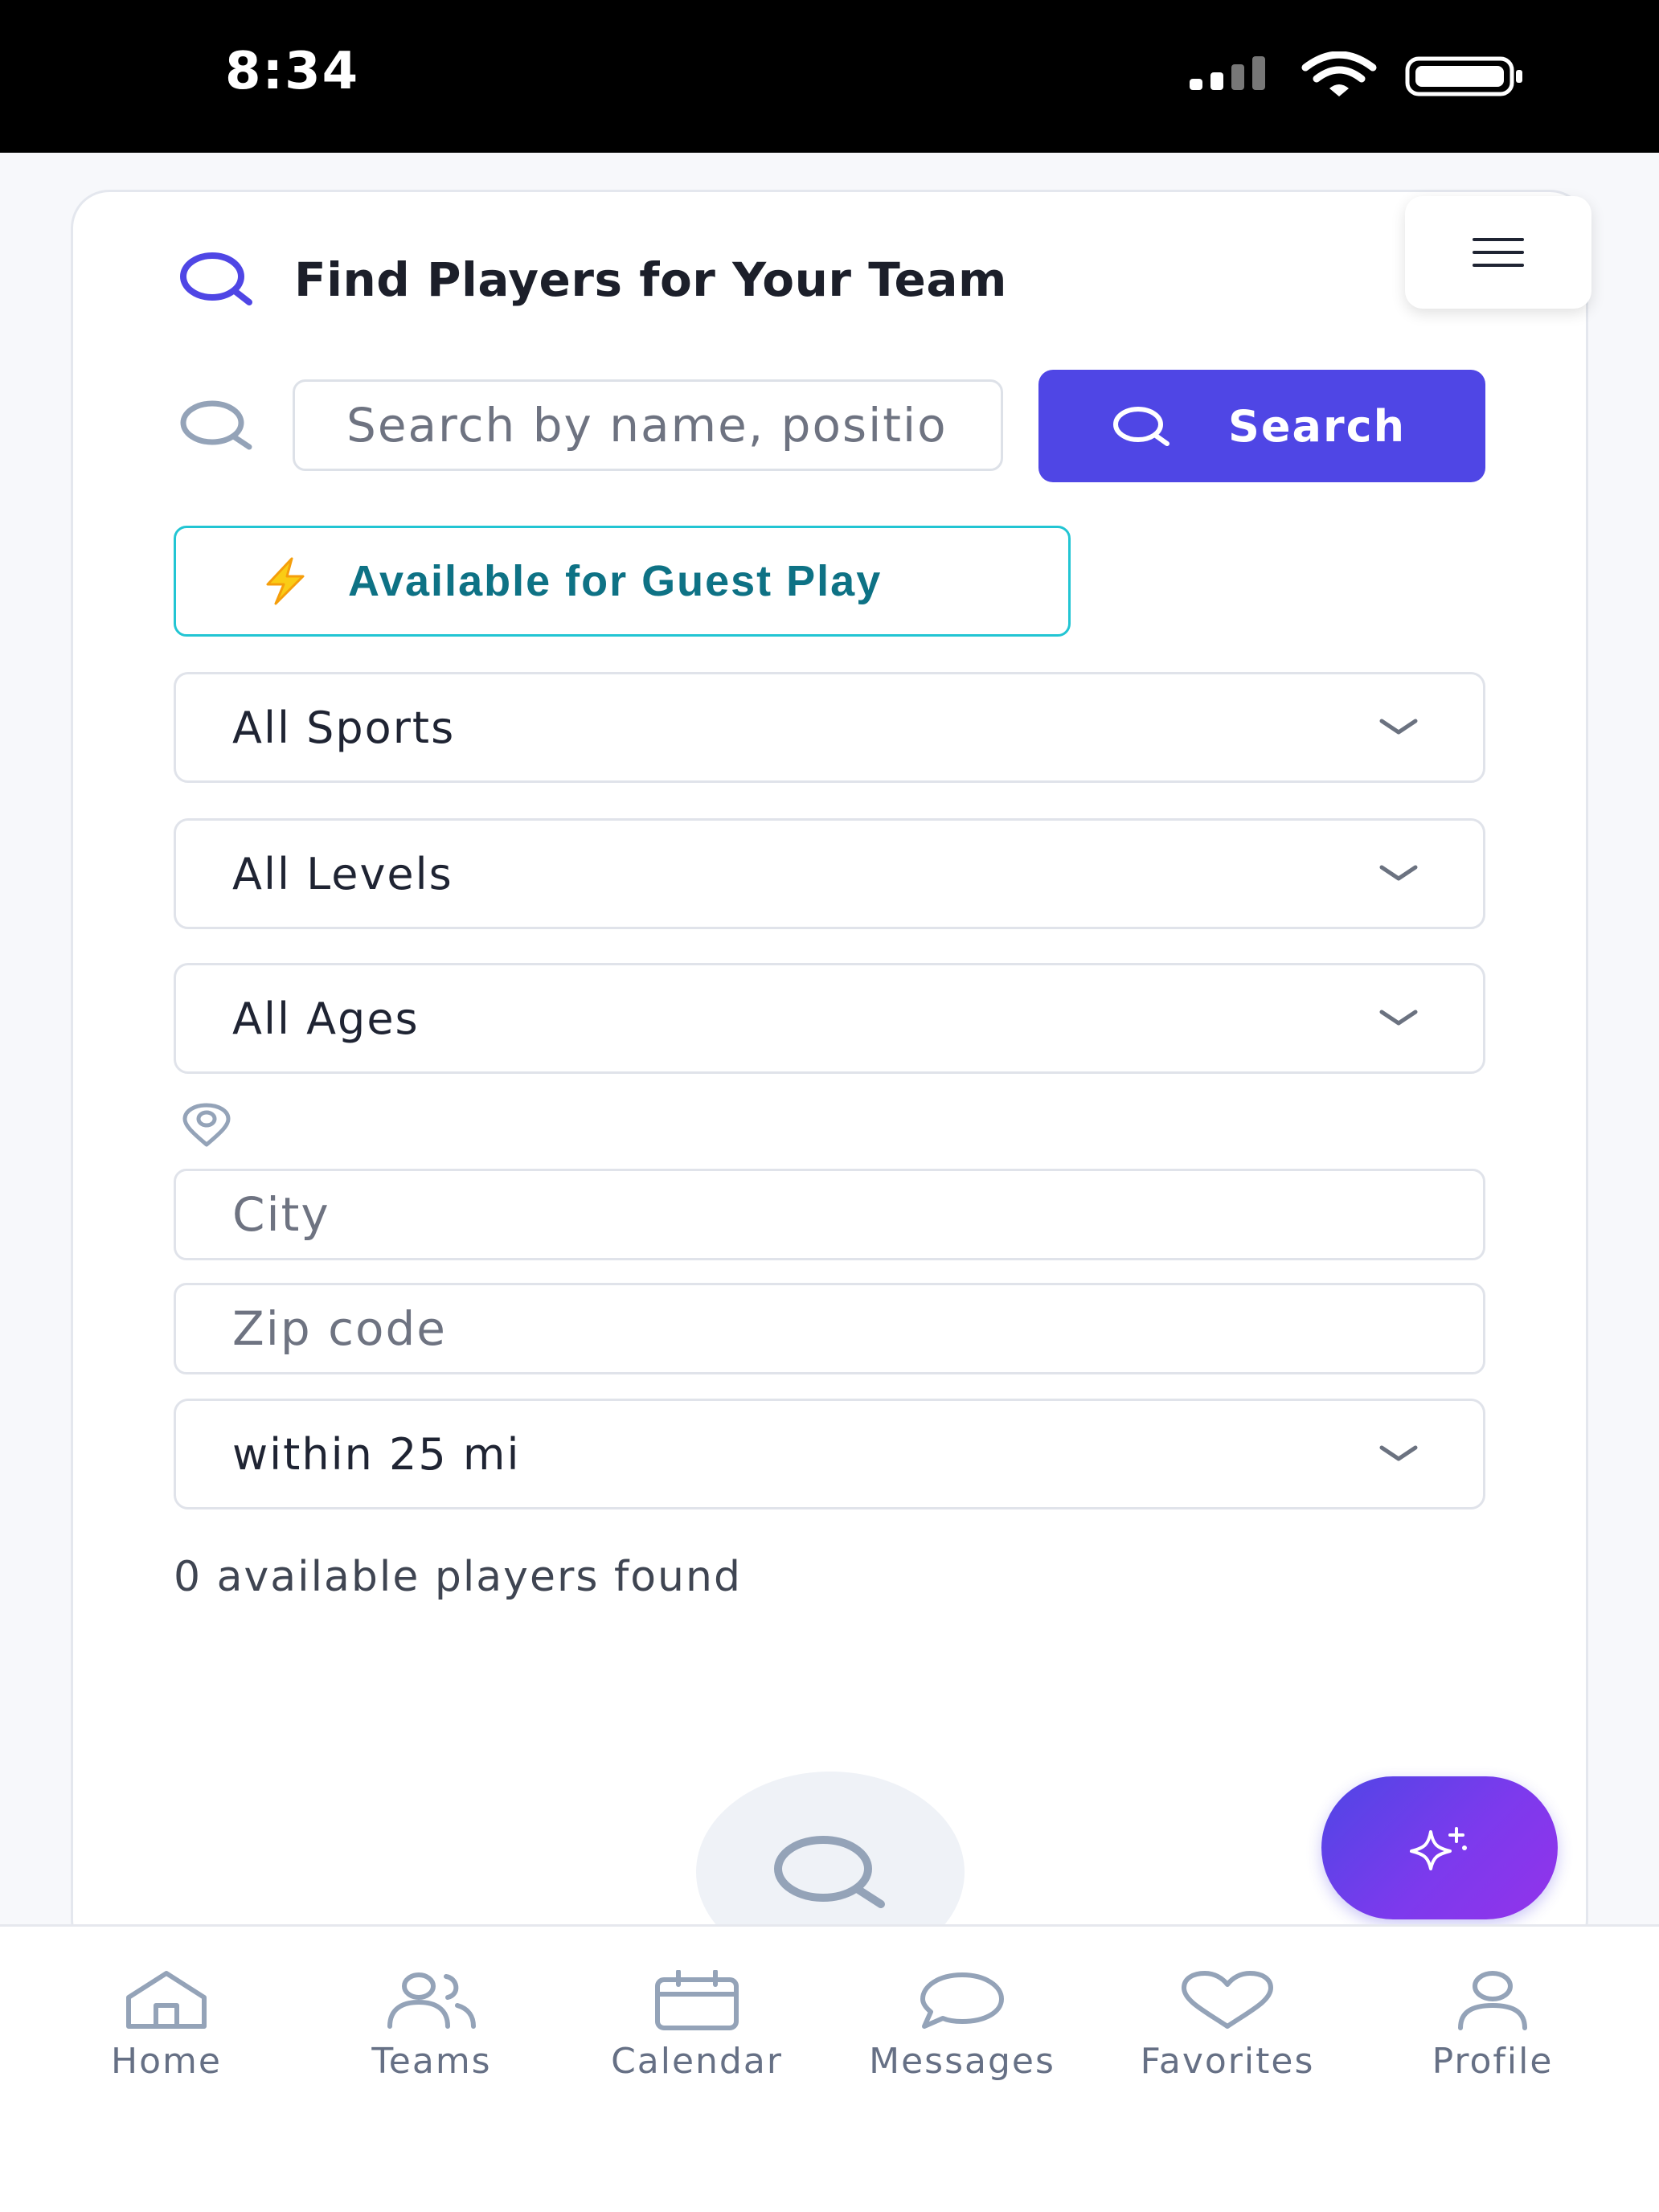 The height and width of the screenshot is (2212, 1659). Describe the element at coordinates (1493, 2061) in the screenshot. I see `nav-profile-label: Profile` at that location.